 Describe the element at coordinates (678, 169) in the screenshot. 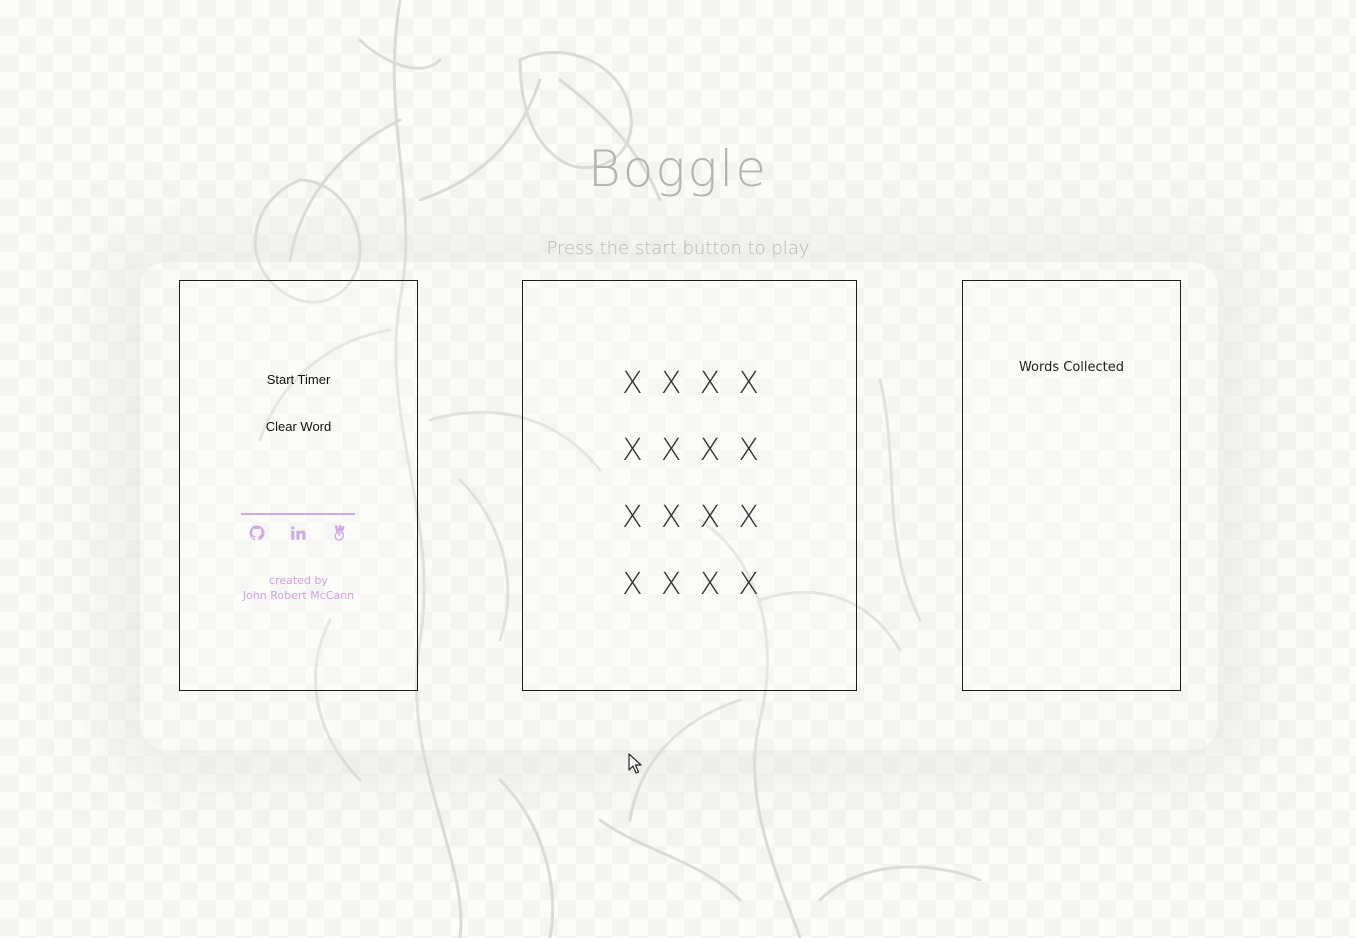

I see `page-title: Boggle` at that location.